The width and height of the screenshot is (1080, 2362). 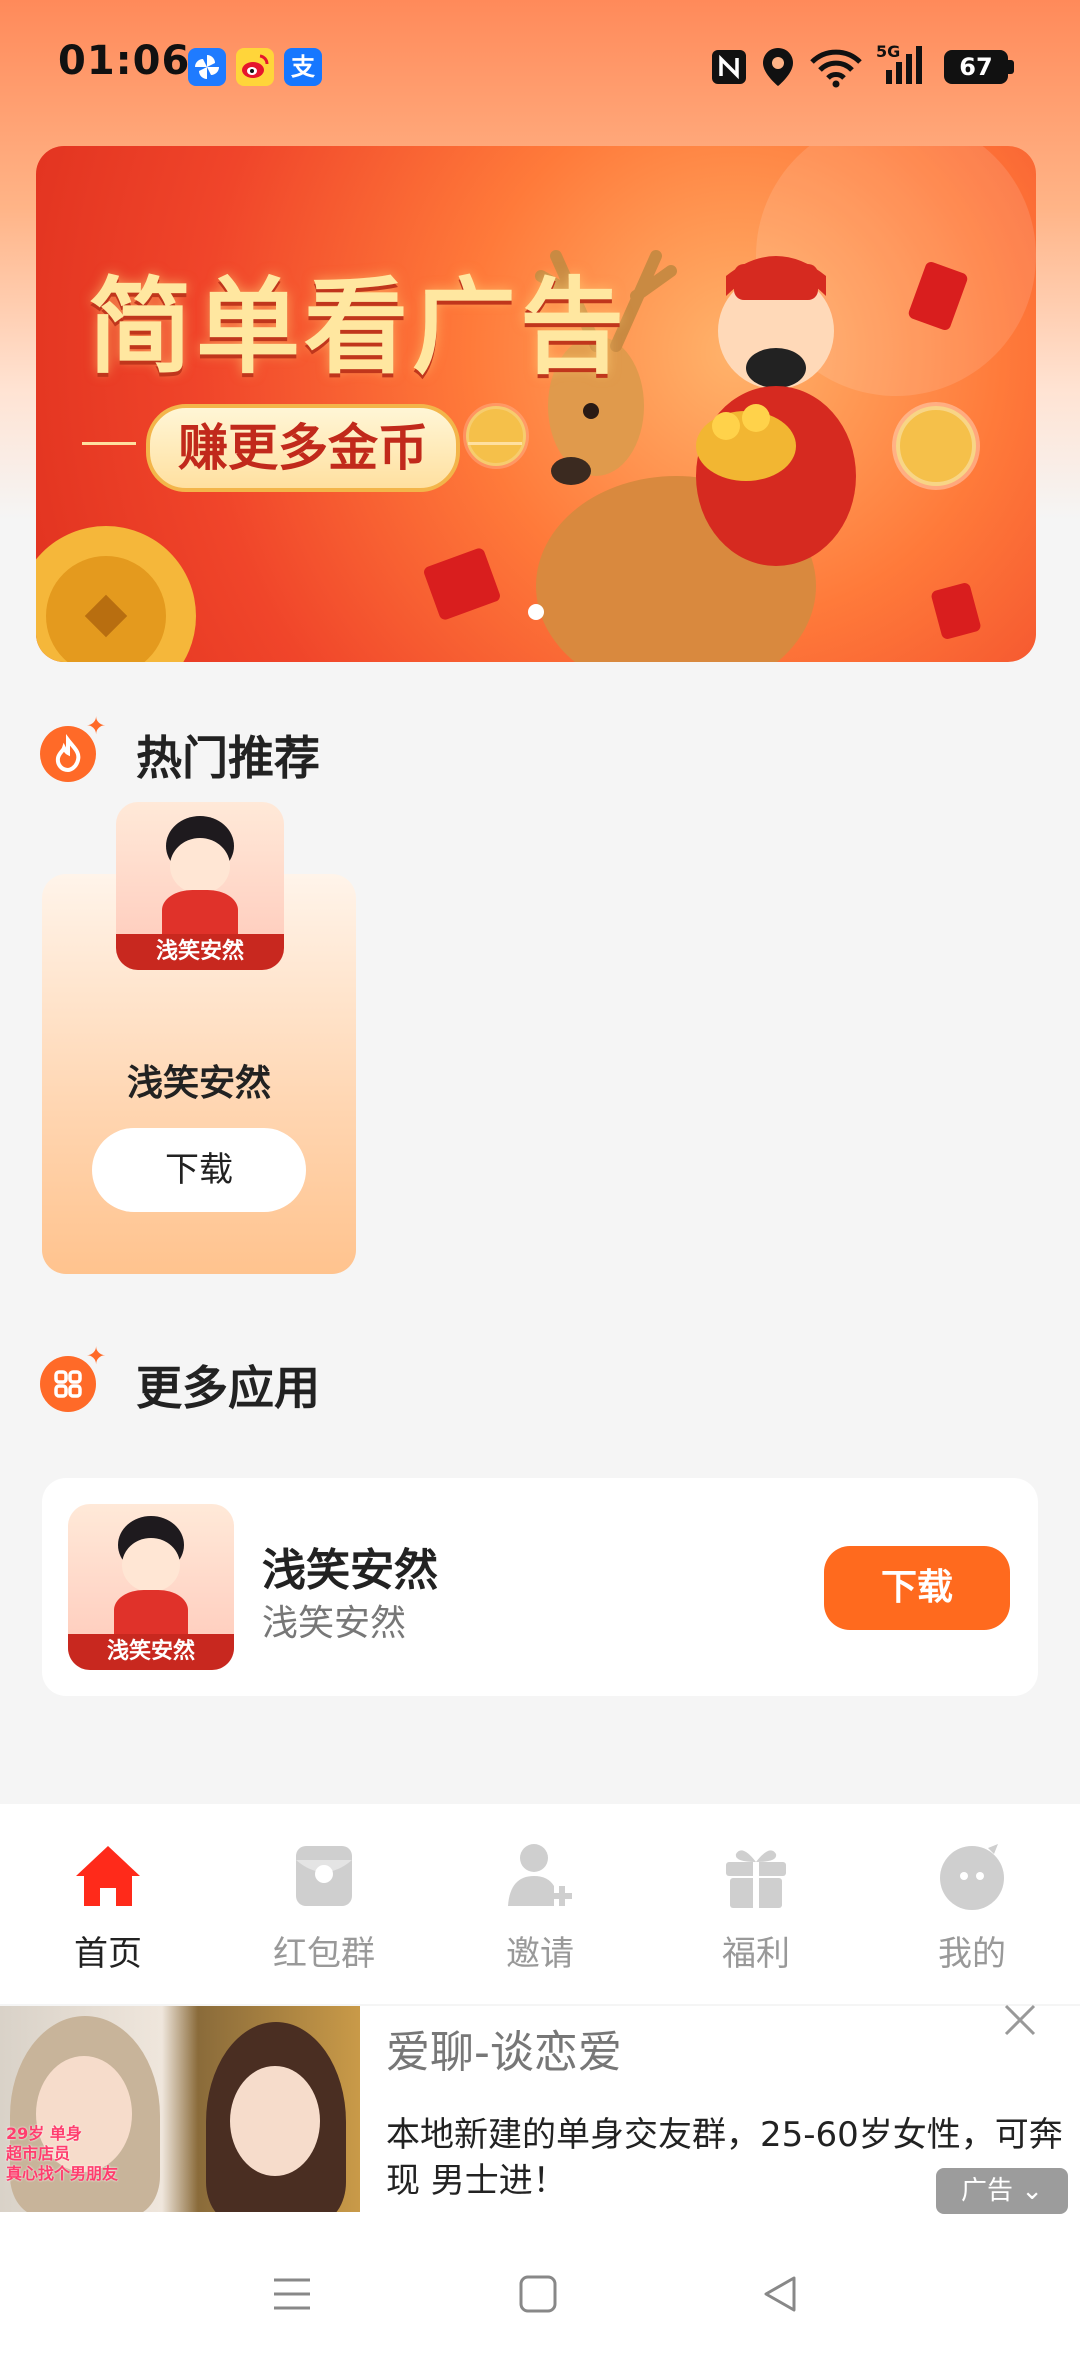 What do you see at coordinates (1020, 2020) in the screenshot?
I see `ad-close-icon` at bounding box center [1020, 2020].